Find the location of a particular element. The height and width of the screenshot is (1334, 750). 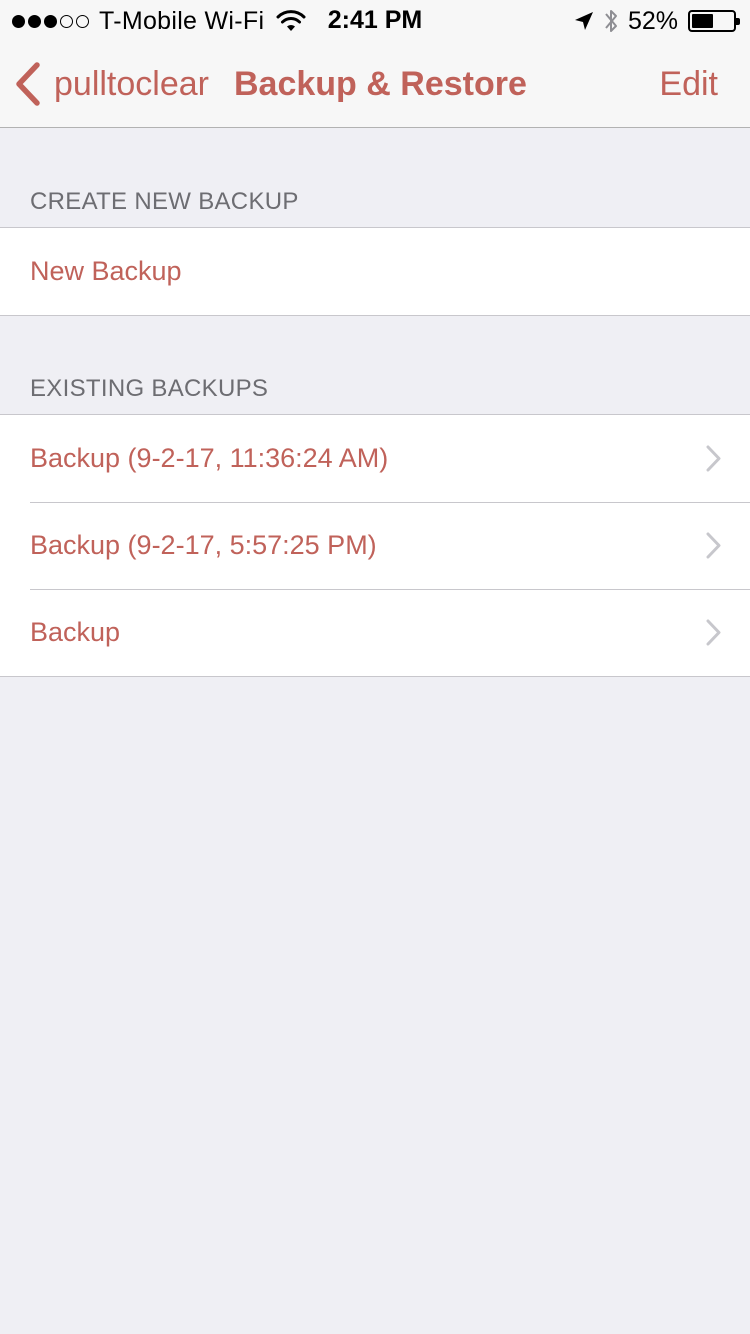

backup-list-item: Backup (9-2-17, 5:57:25 PM) is located at coordinates (375, 545).